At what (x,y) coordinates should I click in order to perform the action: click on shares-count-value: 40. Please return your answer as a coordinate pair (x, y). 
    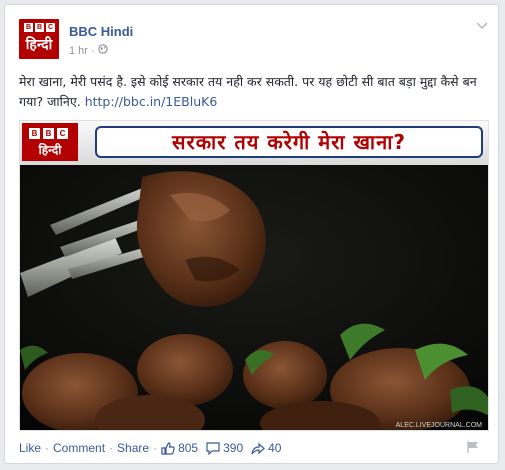
    Looking at the image, I should click on (275, 448).